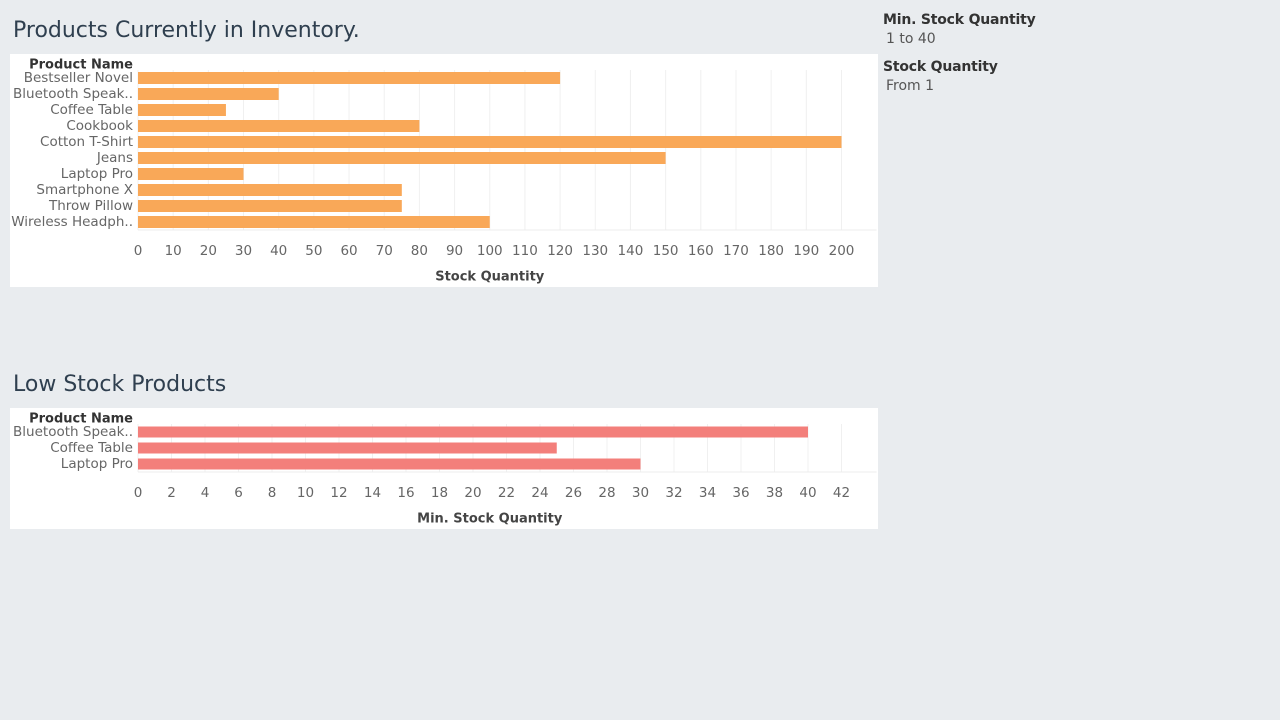 Image resolution: width=1280 pixels, height=720 pixels. What do you see at coordinates (419, 251) in the screenshot?
I see `tick-label: 80` at bounding box center [419, 251].